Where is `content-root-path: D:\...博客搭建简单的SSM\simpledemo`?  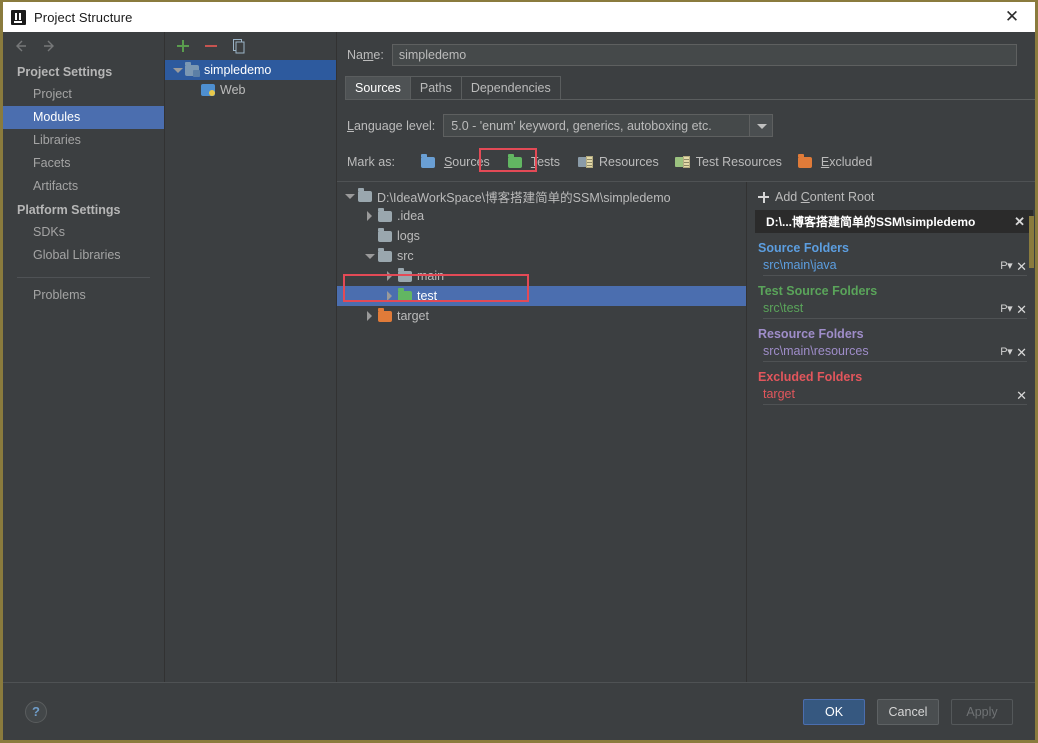 content-root-path: D:\...博客搭建简单的SSM\simpledemo is located at coordinates (871, 222).